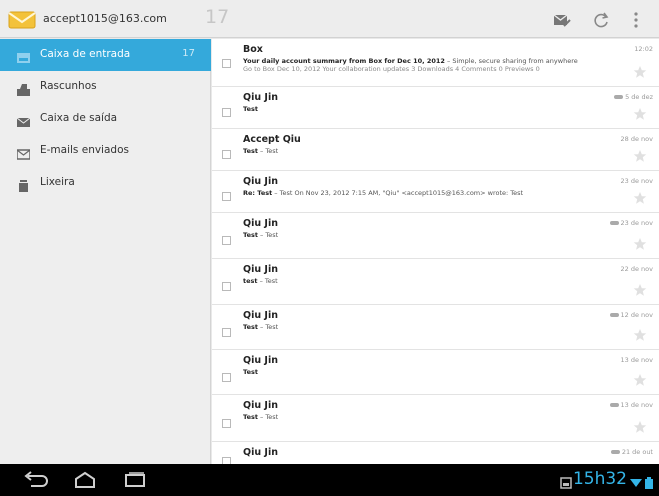 The height and width of the screenshot is (496, 659). I want to click on message-row: Qiu Jin Test – Test 12 de nov, so click(435, 327).